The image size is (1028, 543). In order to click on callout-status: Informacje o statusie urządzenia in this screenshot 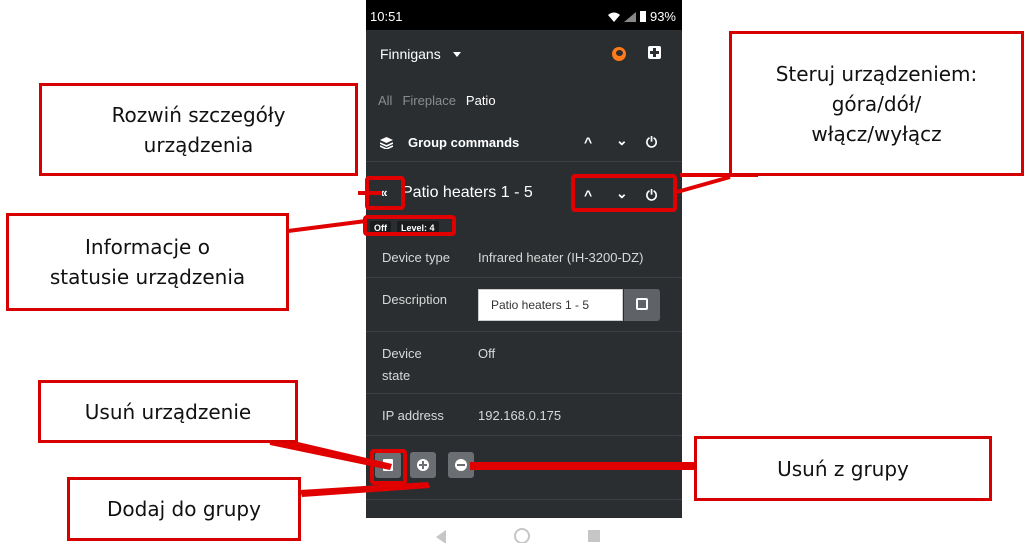, I will do `click(147, 262)`.